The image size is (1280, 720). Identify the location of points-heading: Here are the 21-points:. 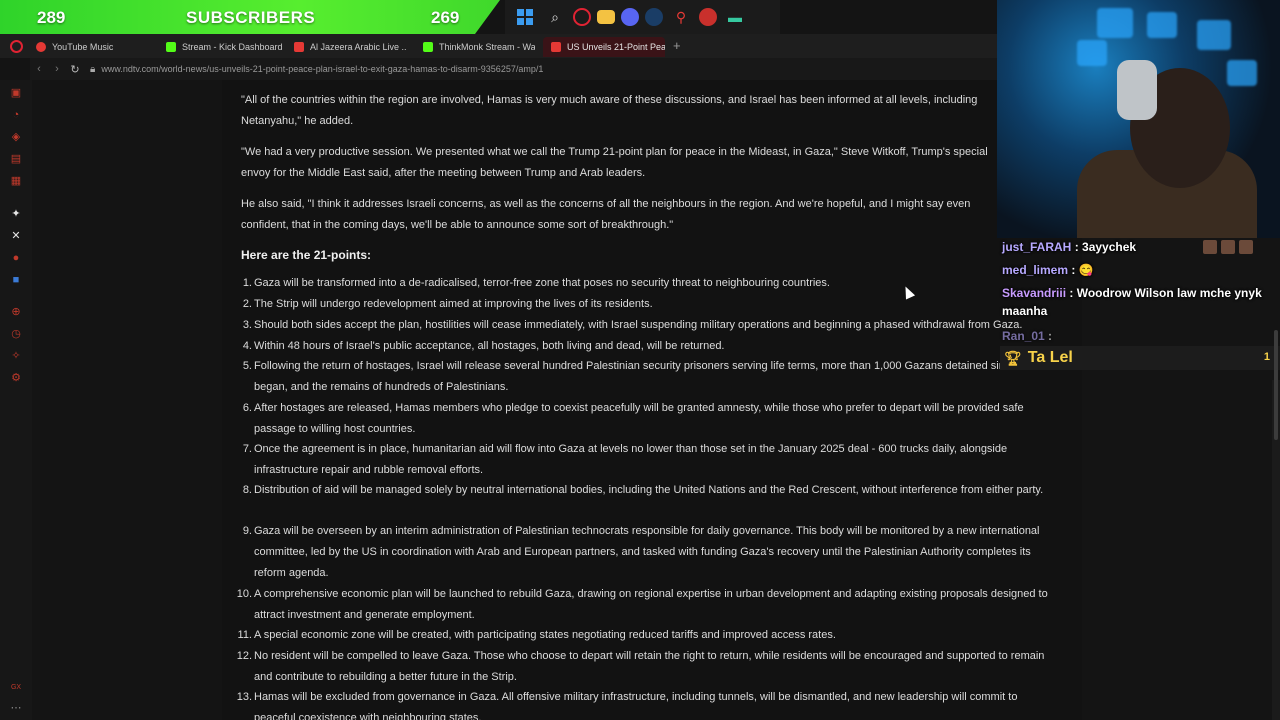
(306, 255).